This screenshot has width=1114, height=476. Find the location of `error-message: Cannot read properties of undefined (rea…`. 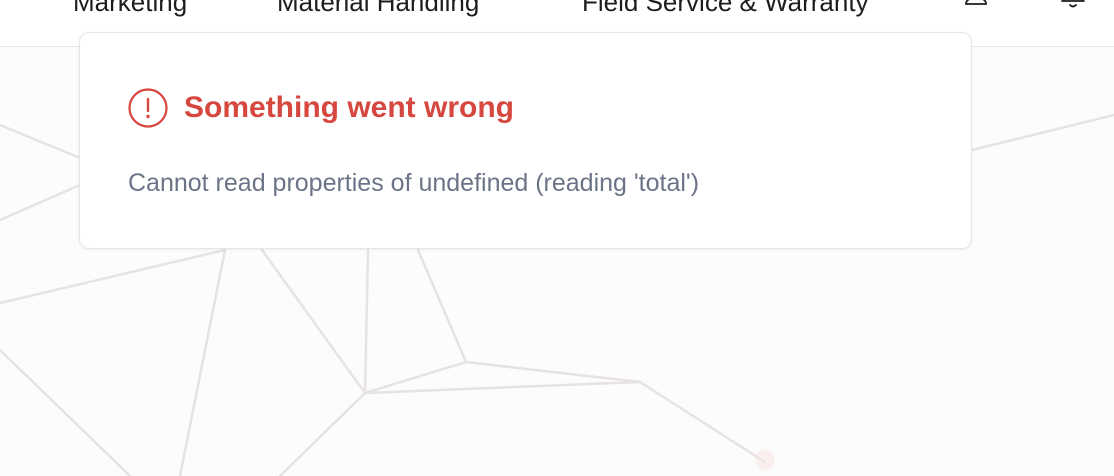

error-message: Cannot read properties of undefined (rea… is located at coordinates (414, 183).